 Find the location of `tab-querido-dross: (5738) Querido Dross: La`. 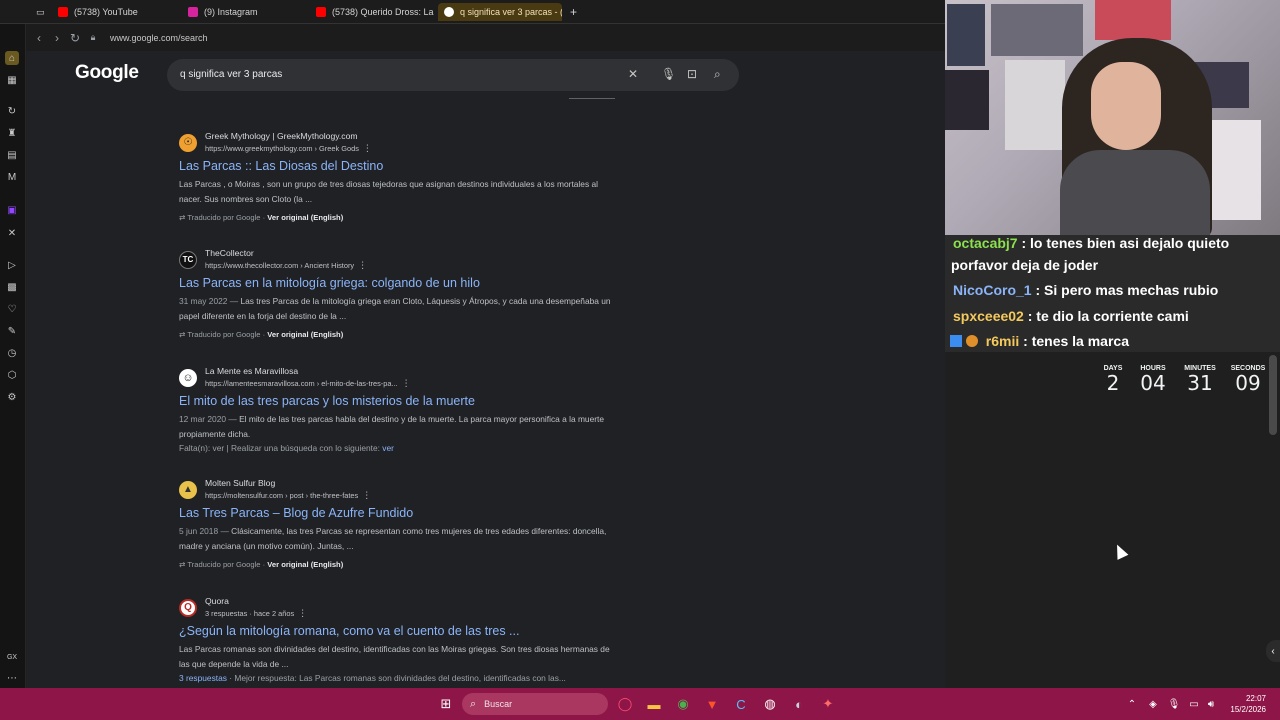

tab-querido-dross: (5738) Querido Dross: La is located at coordinates (374, 12).